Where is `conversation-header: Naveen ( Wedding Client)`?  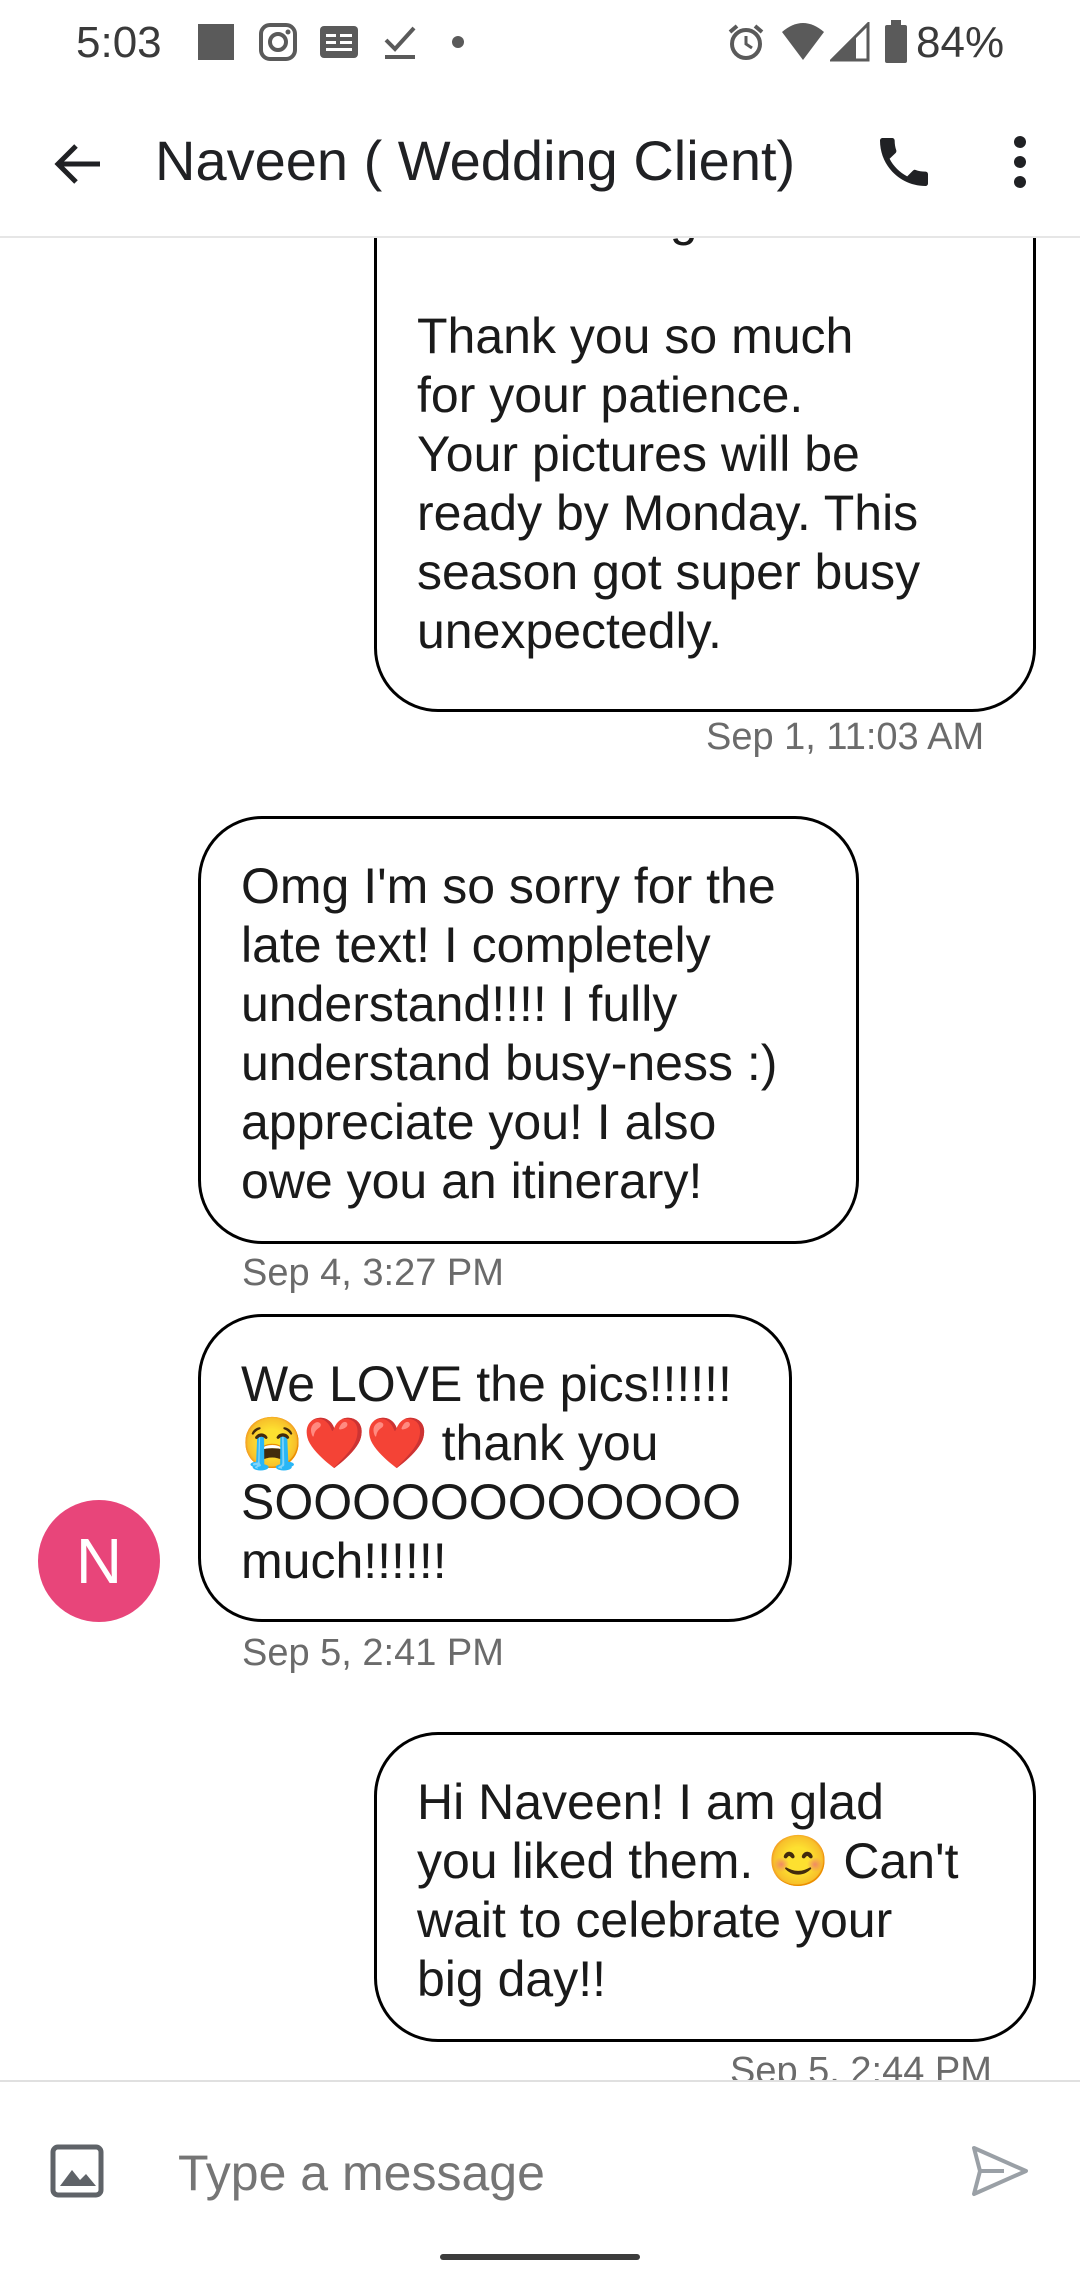
conversation-header: Naveen ( Wedding Client) is located at coordinates (540, 164).